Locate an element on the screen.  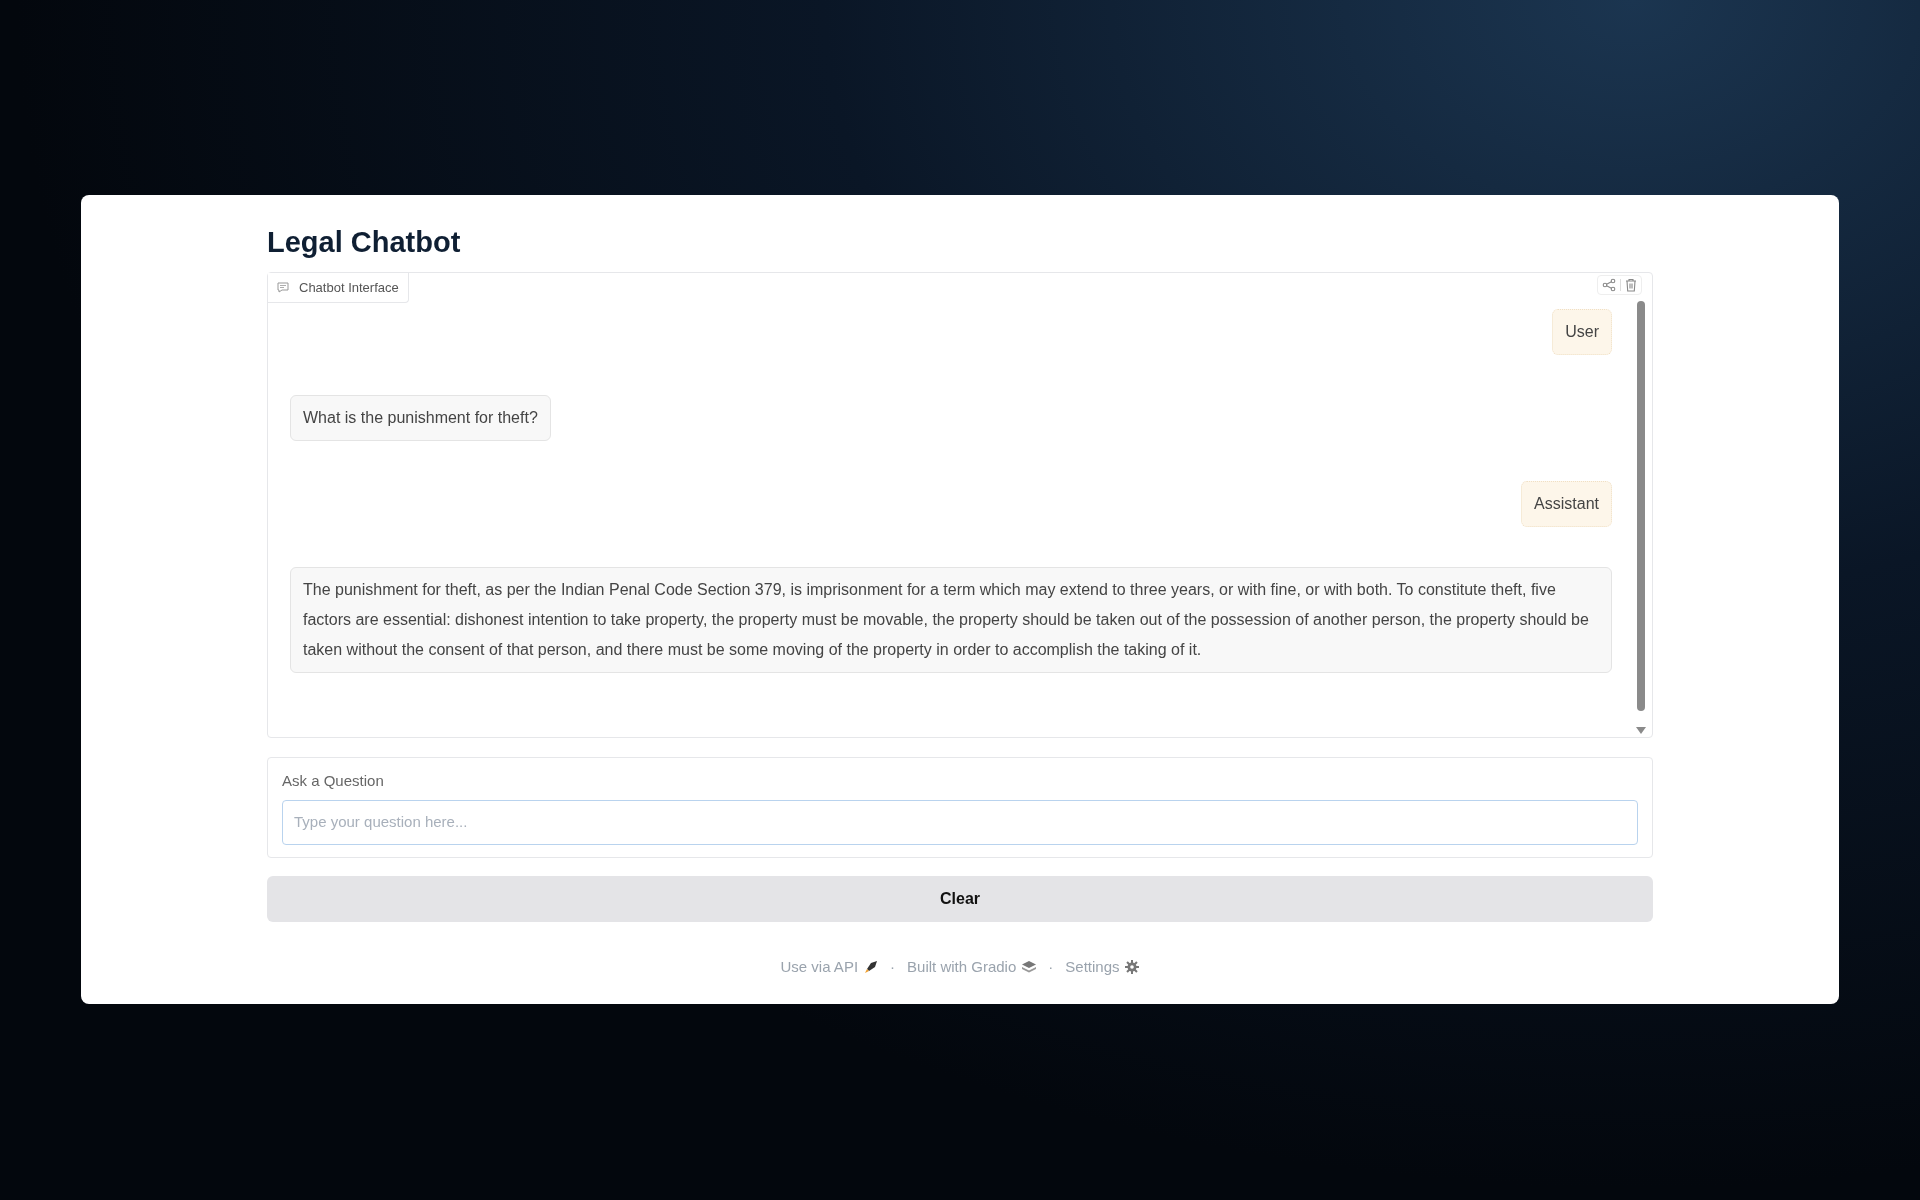
page-title: Legal Chatbot is located at coordinates (364, 242).